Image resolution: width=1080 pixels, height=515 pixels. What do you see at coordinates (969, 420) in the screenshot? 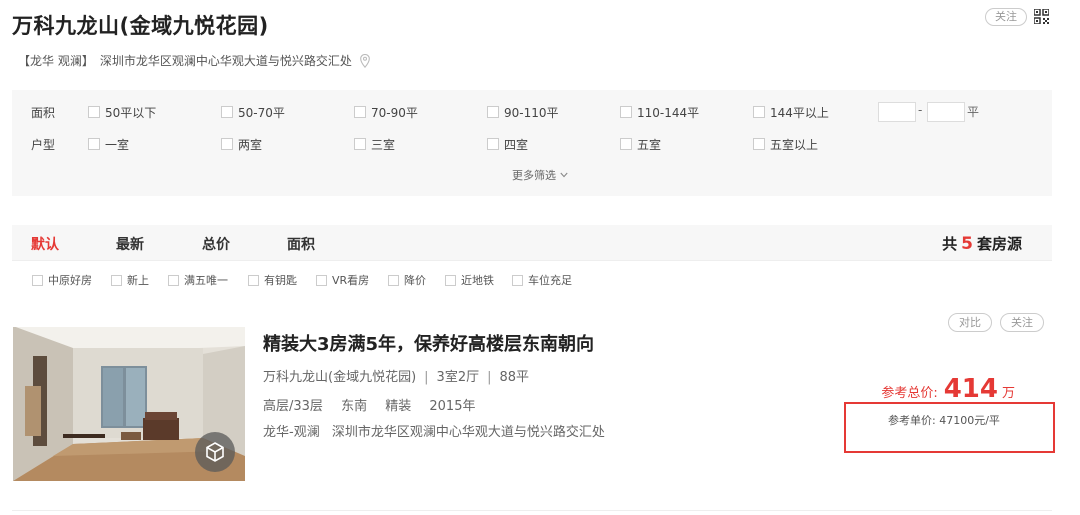
I see `unit-price-value: 47100元/平` at bounding box center [969, 420].